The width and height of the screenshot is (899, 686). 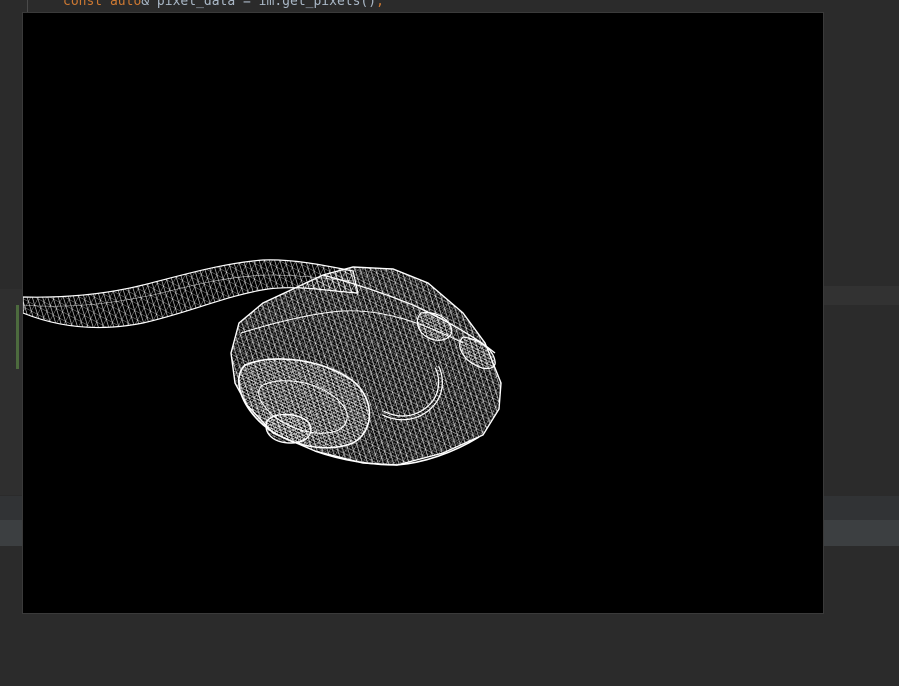 What do you see at coordinates (366, 366) in the screenshot?
I see `wireframe-body` at bounding box center [366, 366].